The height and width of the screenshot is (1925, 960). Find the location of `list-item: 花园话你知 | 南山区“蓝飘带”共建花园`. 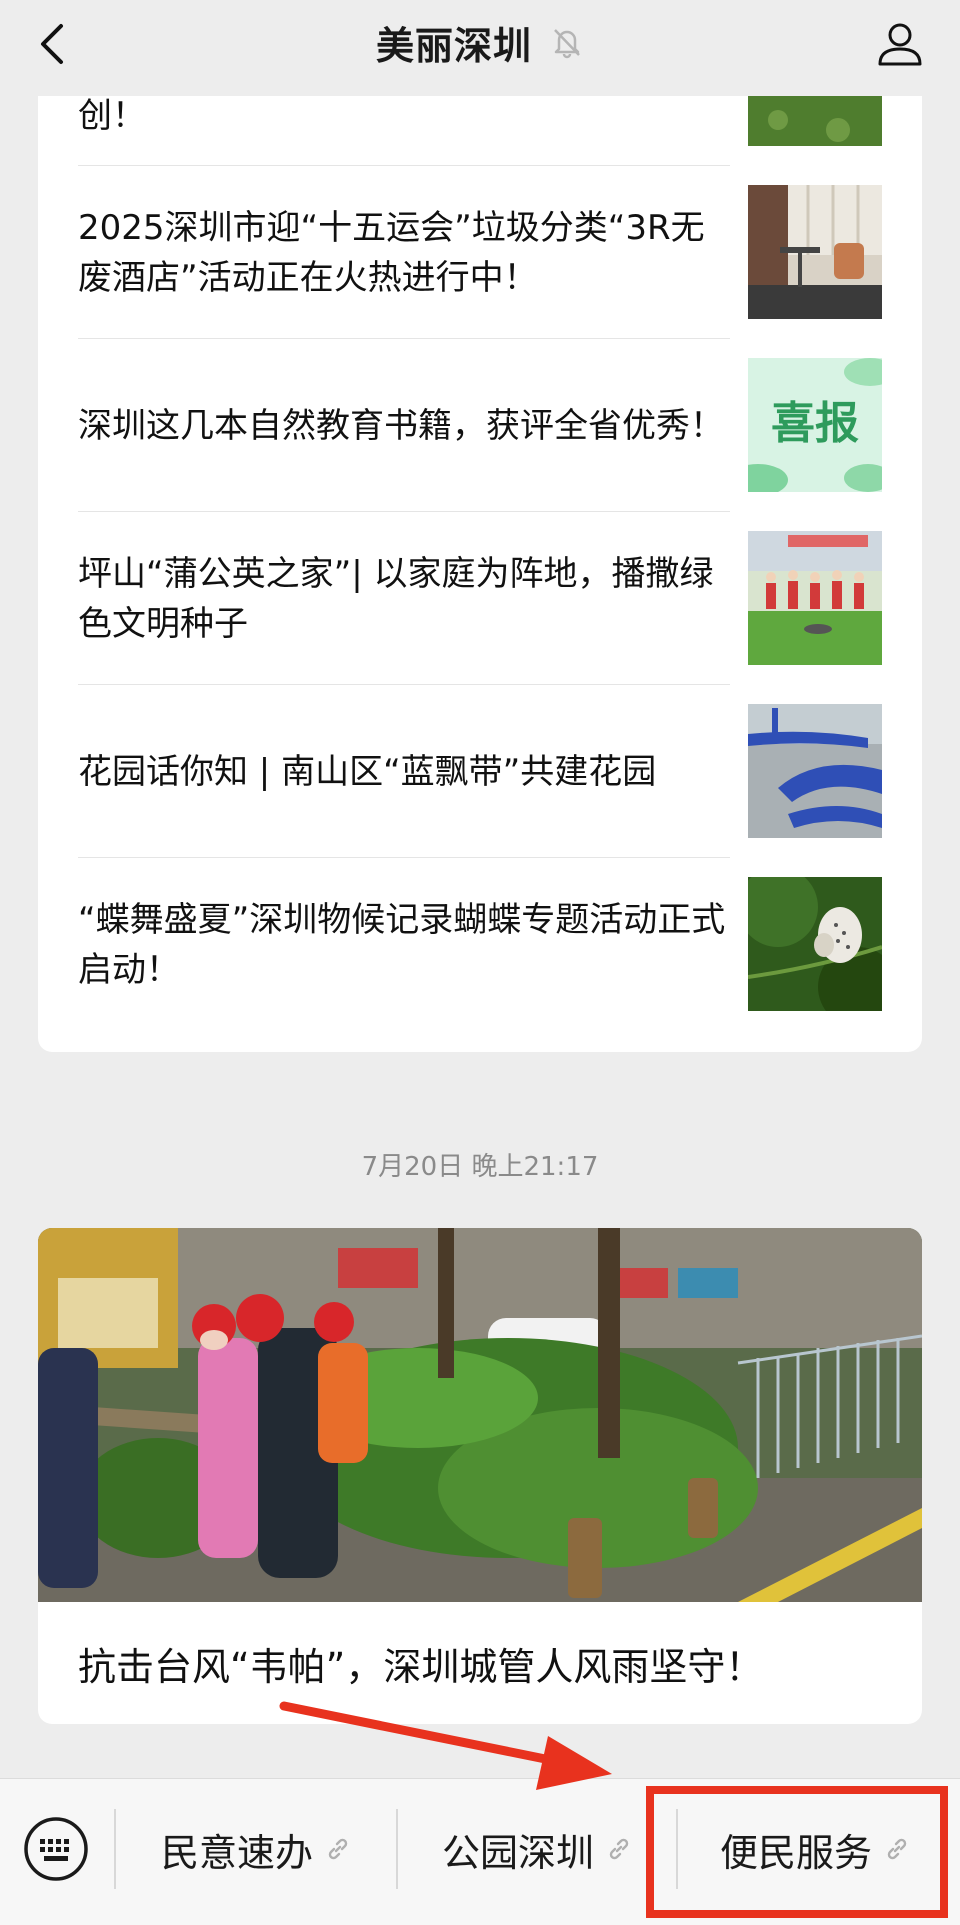

list-item: 花园话你知 | 南山区“蓝飘带”共建花园 is located at coordinates (480, 771).